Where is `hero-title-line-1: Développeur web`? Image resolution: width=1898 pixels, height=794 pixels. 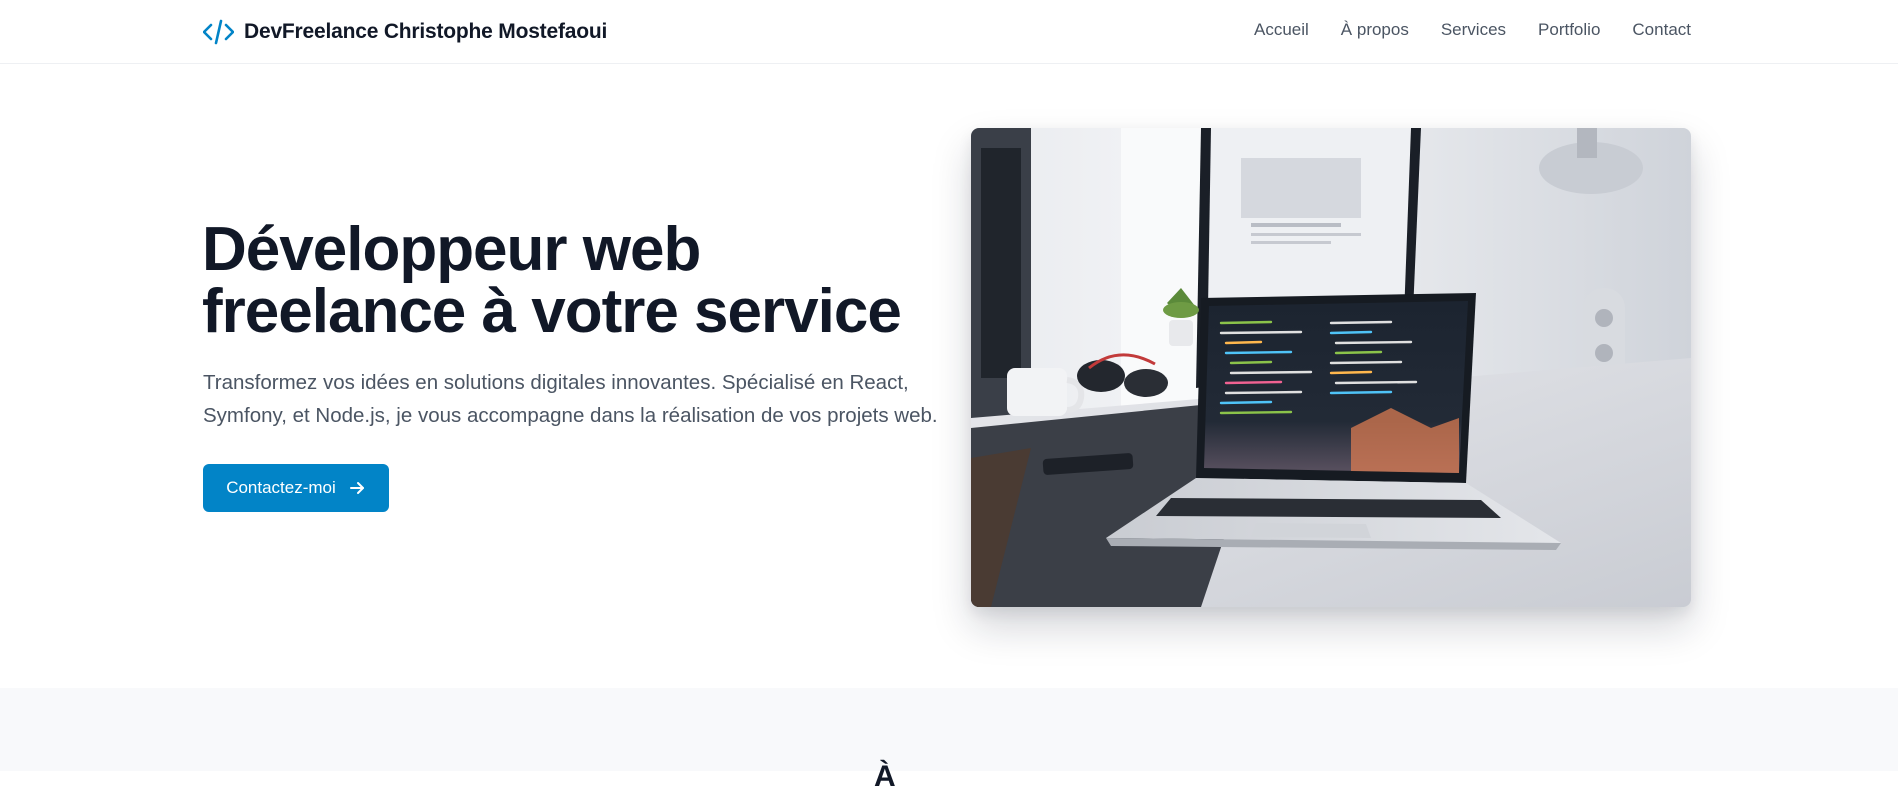 hero-title-line-1: Développeur web is located at coordinates (451, 249).